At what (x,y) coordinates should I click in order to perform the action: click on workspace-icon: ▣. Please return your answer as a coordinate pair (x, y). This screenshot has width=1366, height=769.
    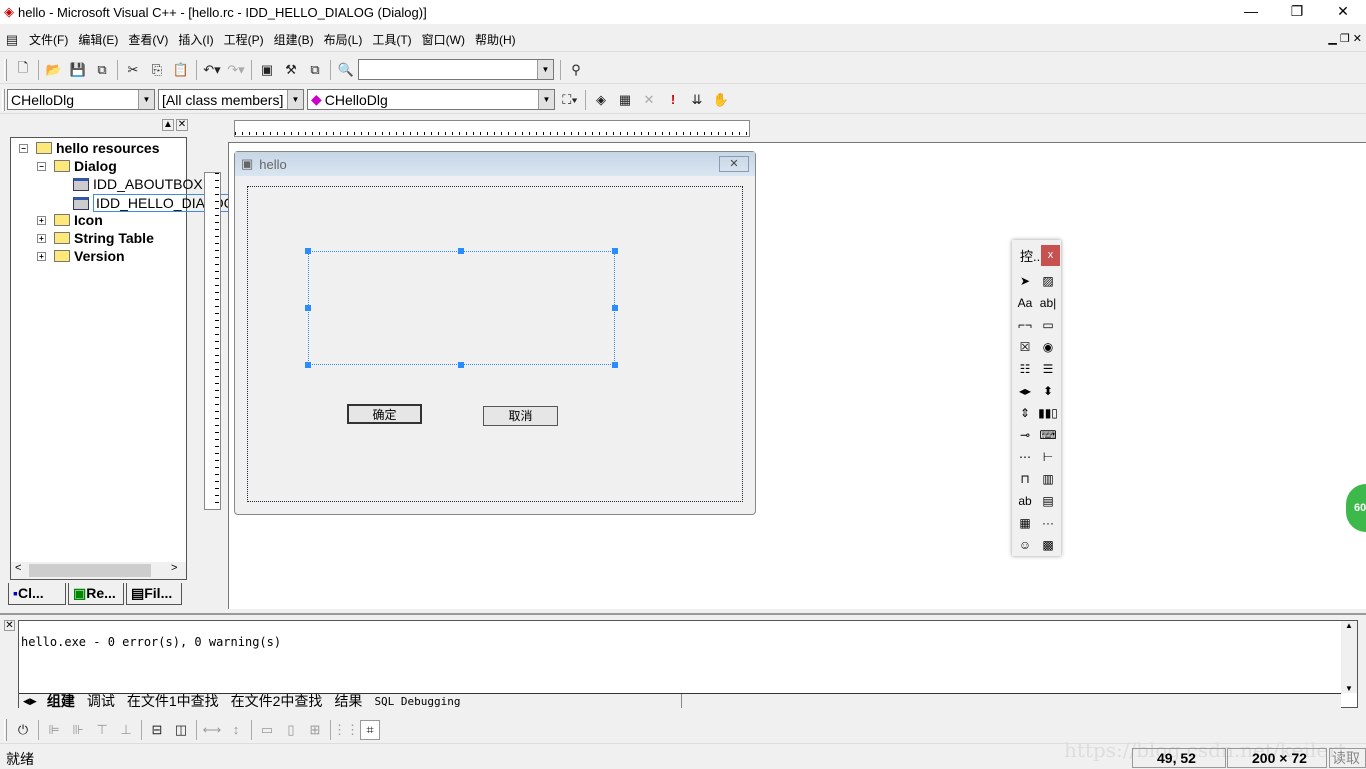
    Looking at the image, I should click on (267, 70).